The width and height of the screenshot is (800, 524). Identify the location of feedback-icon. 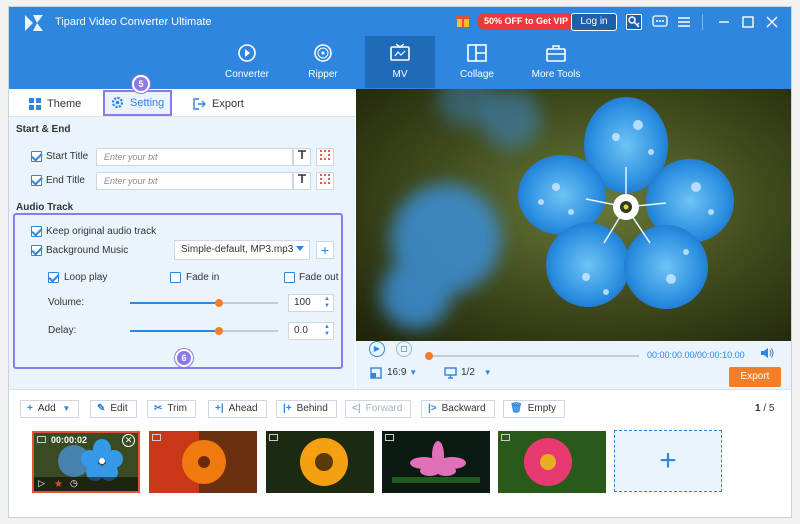
(660, 22).